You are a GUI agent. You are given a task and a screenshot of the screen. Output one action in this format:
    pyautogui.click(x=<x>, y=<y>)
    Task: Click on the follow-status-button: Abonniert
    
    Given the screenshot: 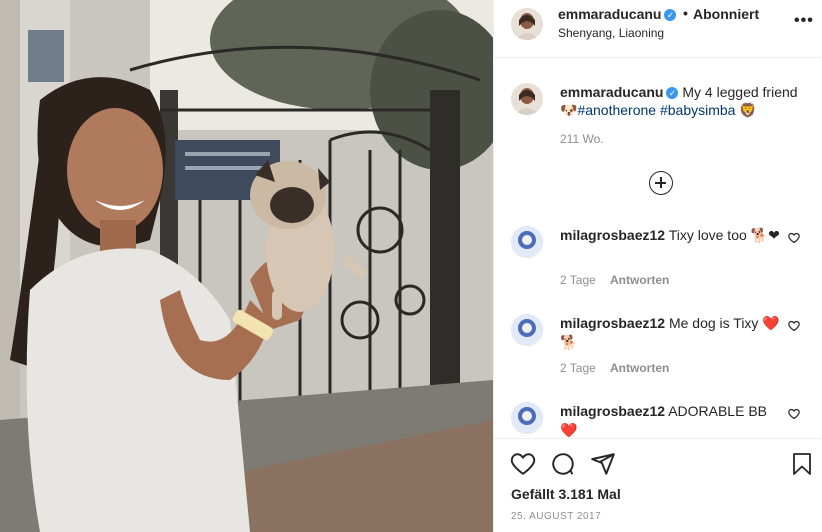 What is the action you would take?
    pyautogui.click(x=726, y=14)
    